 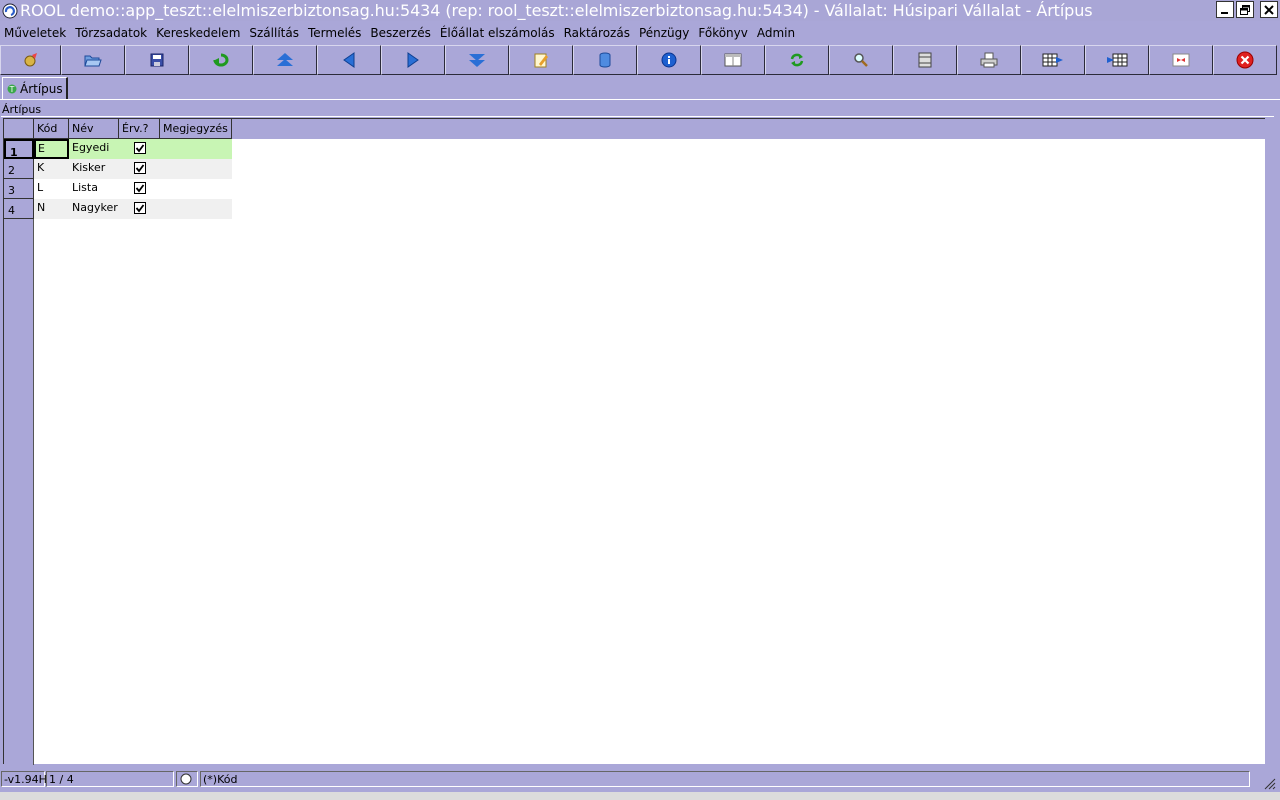 I want to click on next-record-button, so click(x=413, y=60).